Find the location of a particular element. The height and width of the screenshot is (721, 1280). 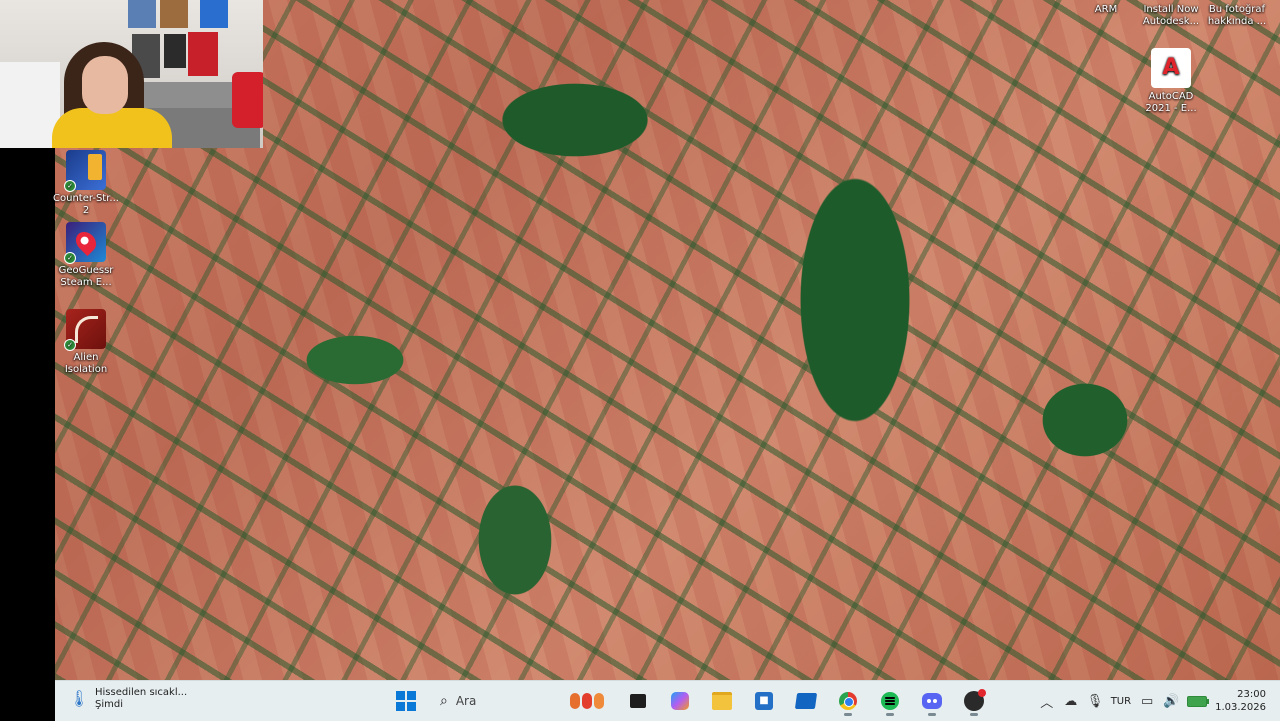

discord-button is located at coordinates (932, 701).